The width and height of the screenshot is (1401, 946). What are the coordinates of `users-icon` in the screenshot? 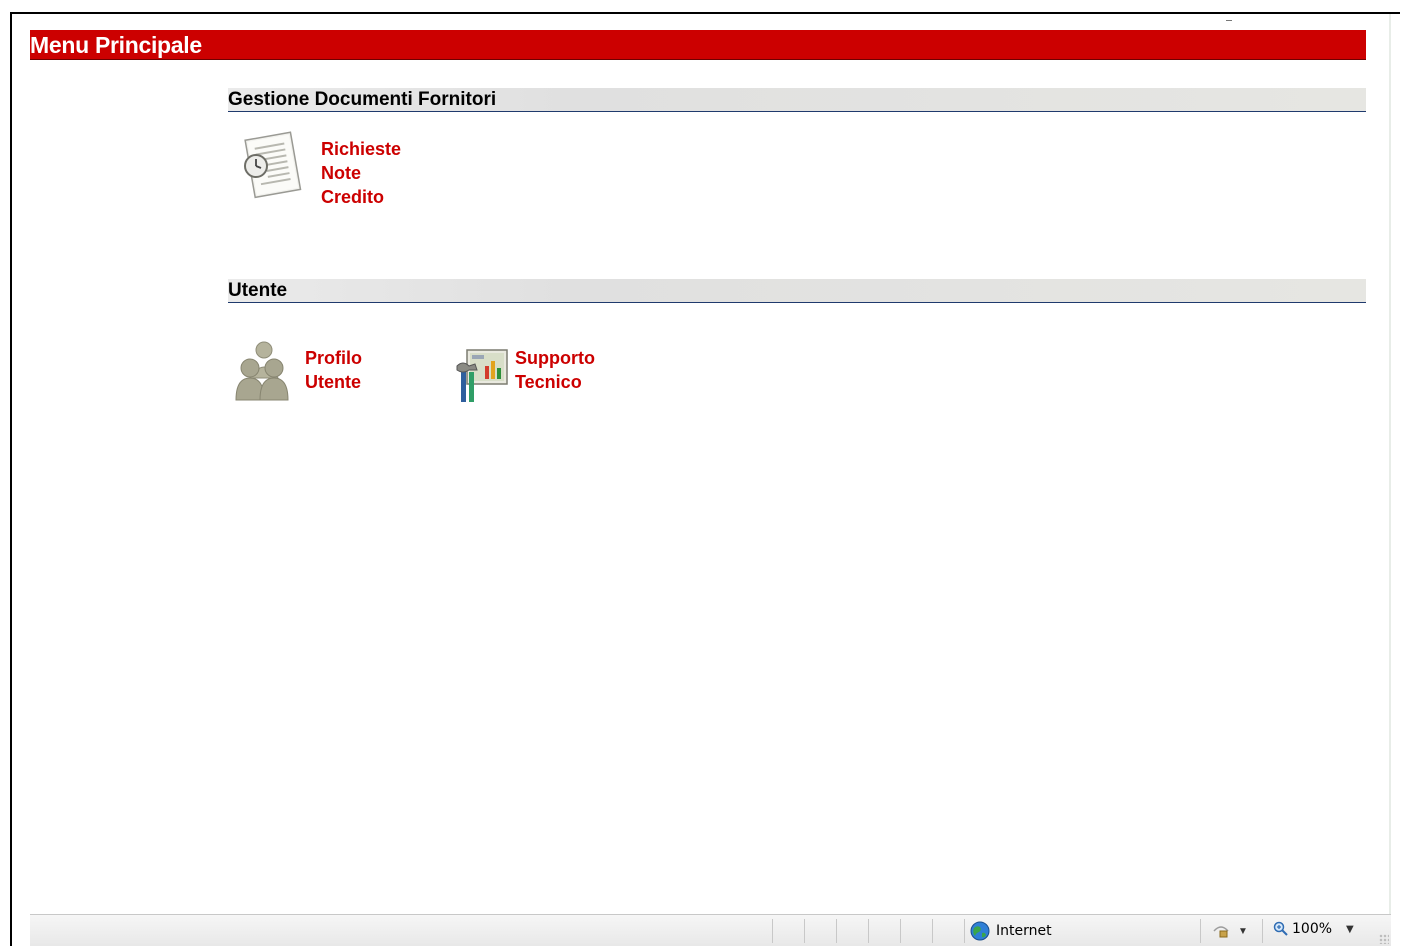 It's located at (262, 371).